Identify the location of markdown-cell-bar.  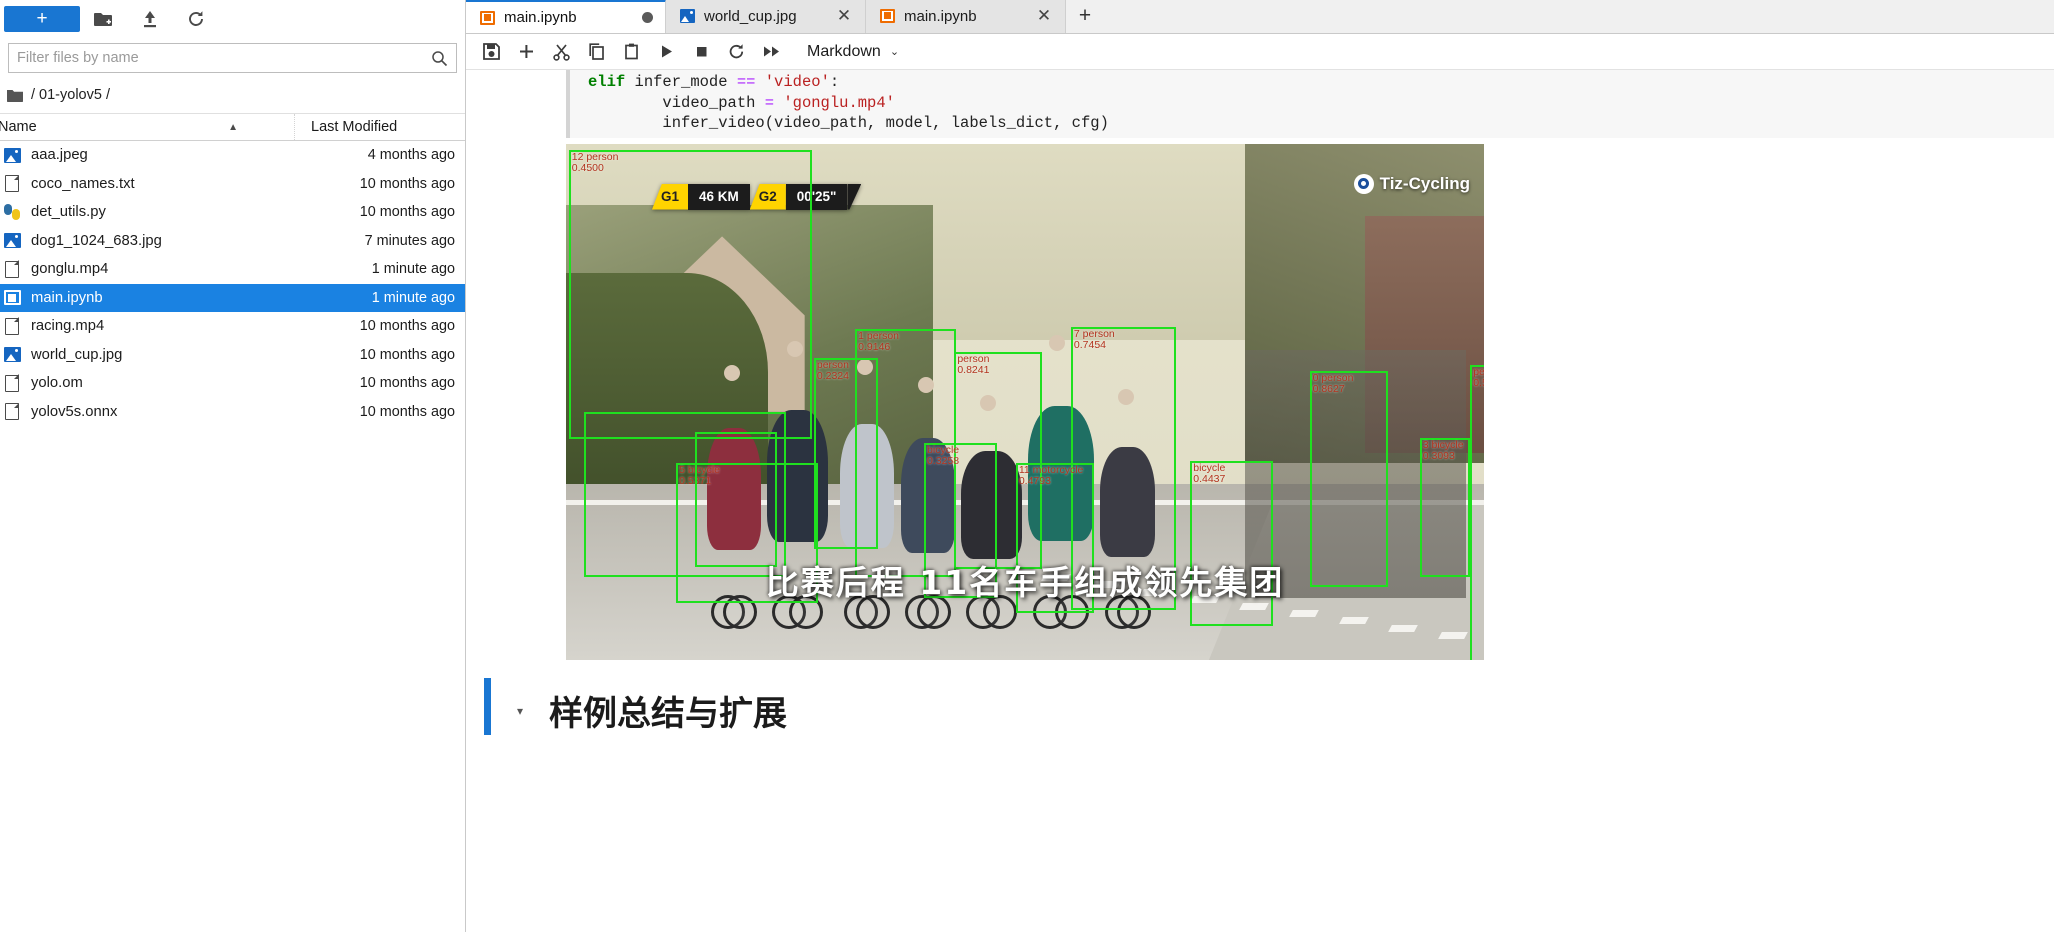
(487, 706).